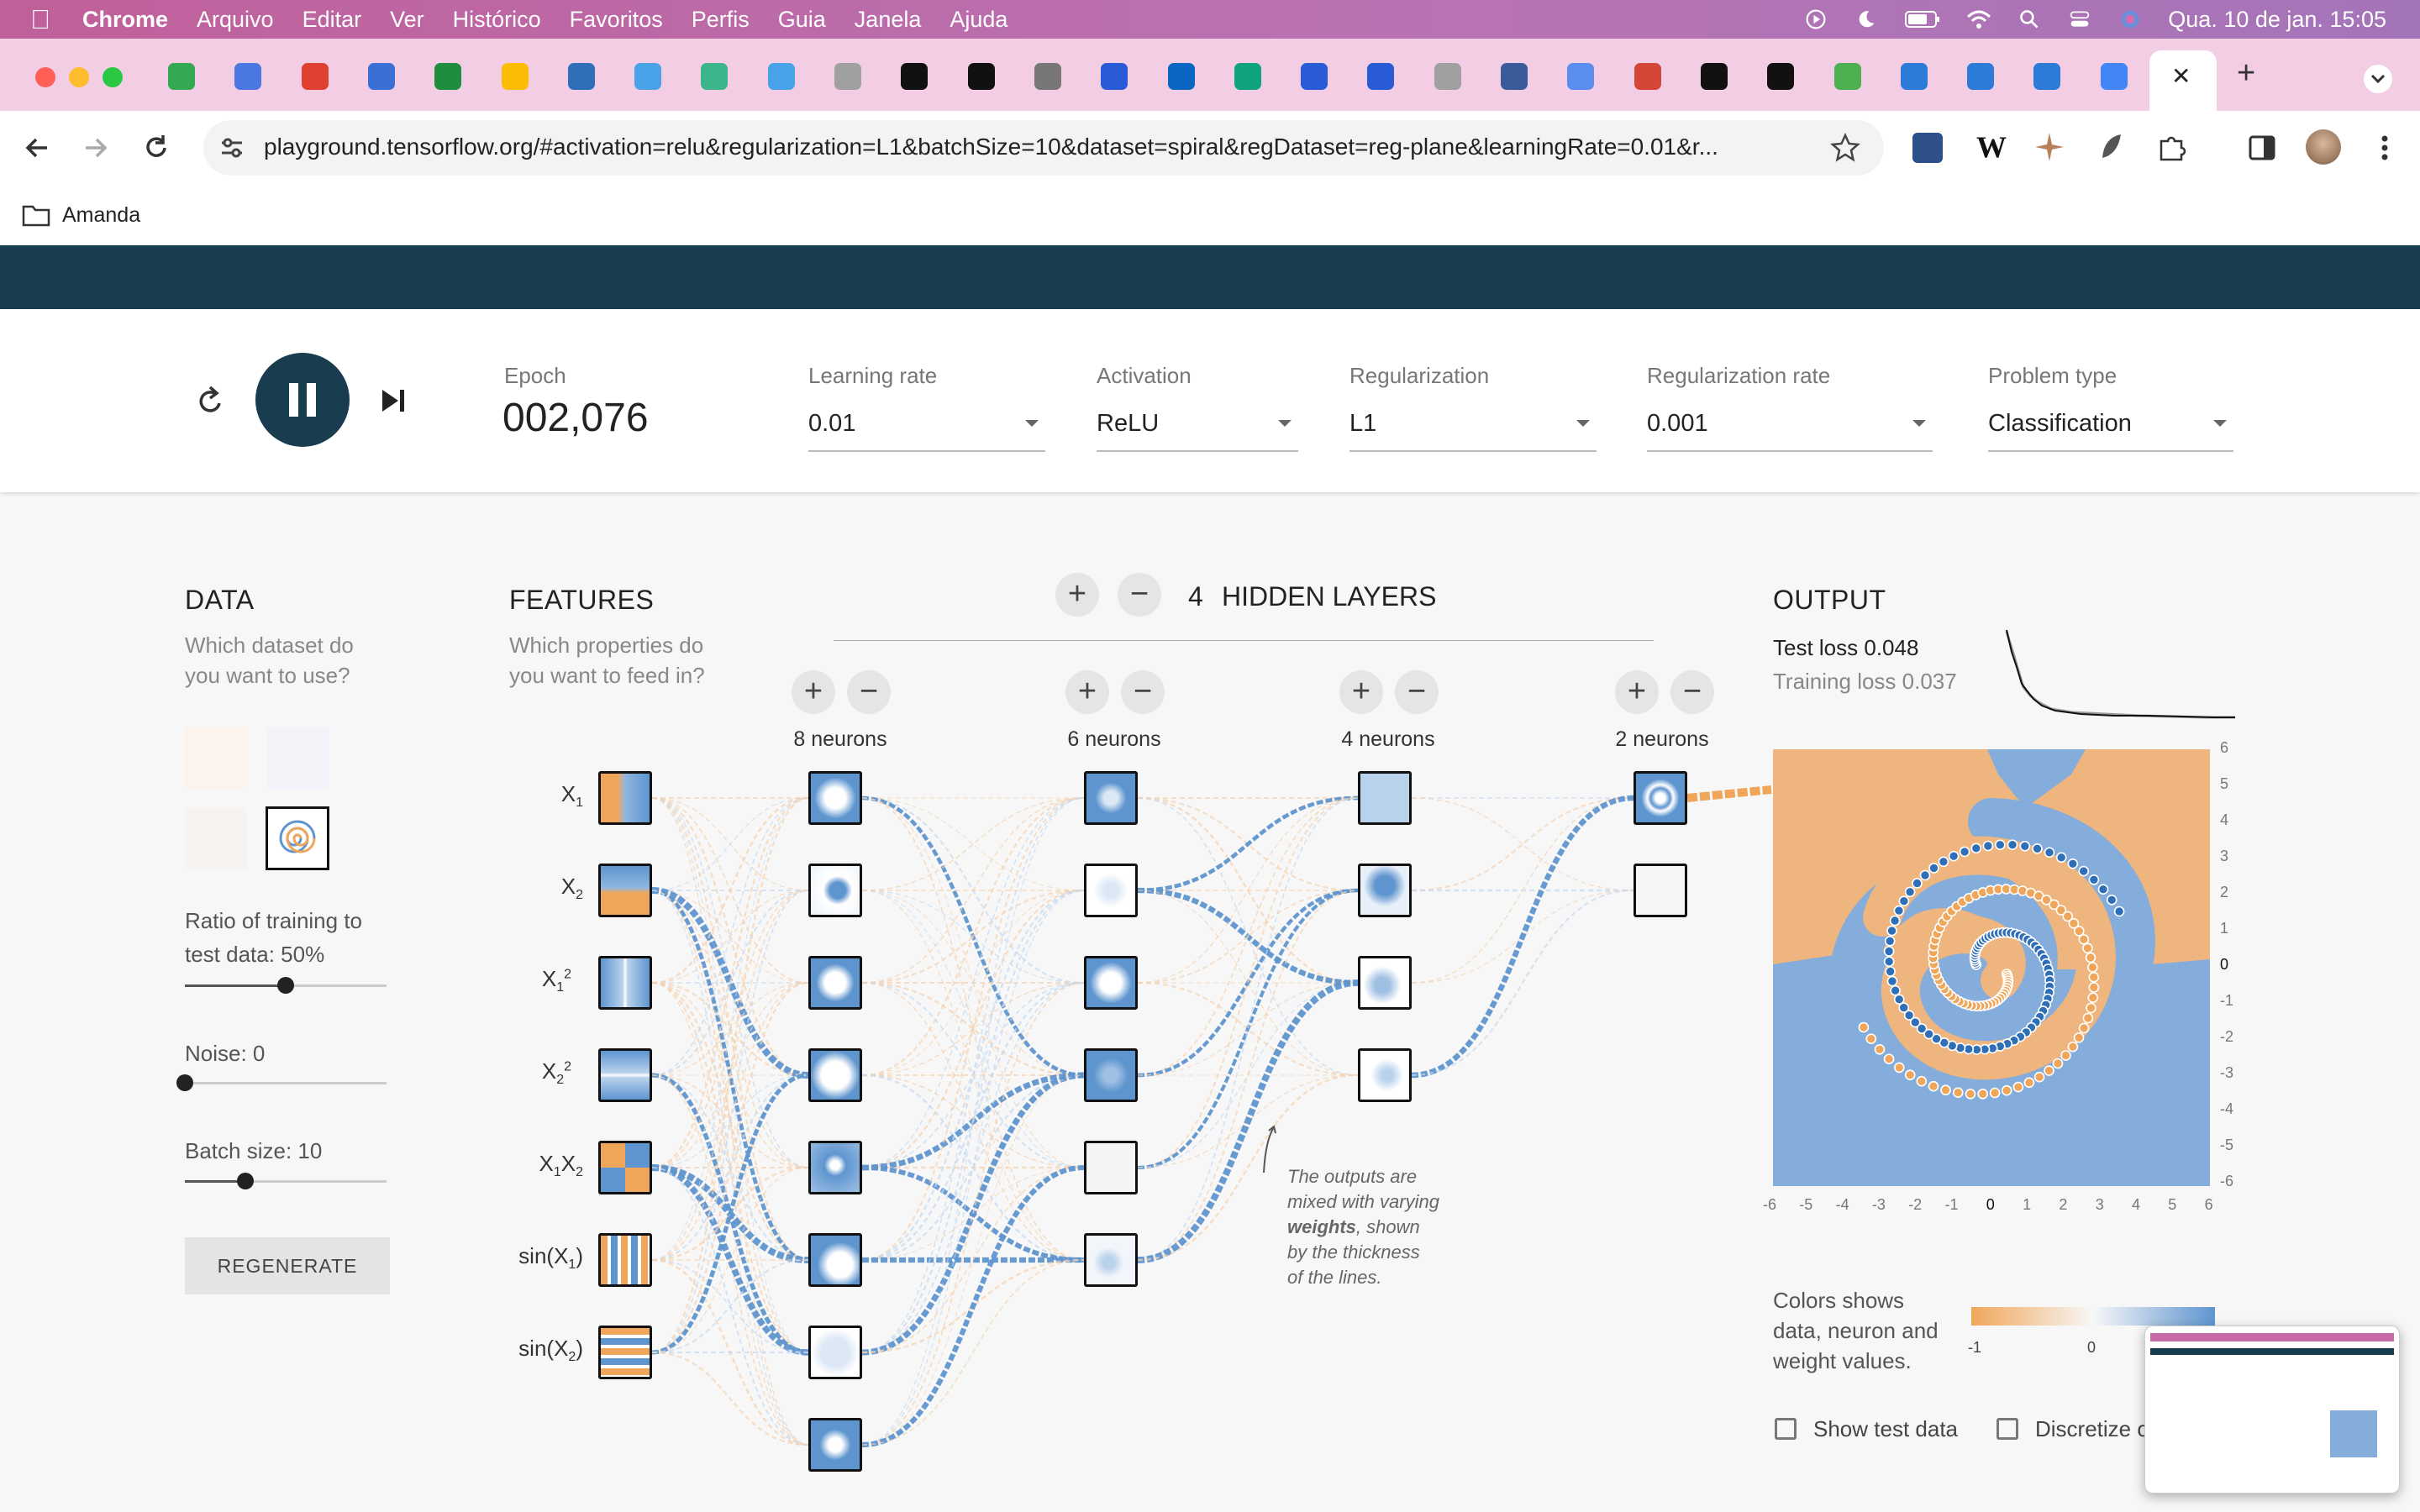 Image resolution: width=2420 pixels, height=1512 pixels. What do you see at coordinates (2224, 783) in the screenshot?
I see `y-tick-label: 5` at bounding box center [2224, 783].